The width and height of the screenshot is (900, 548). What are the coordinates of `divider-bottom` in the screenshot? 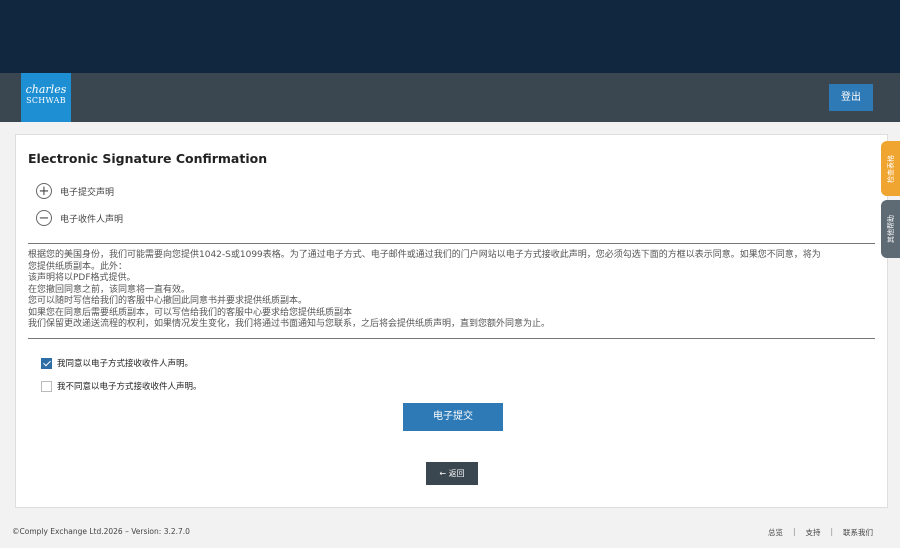 It's located at (451, 338).